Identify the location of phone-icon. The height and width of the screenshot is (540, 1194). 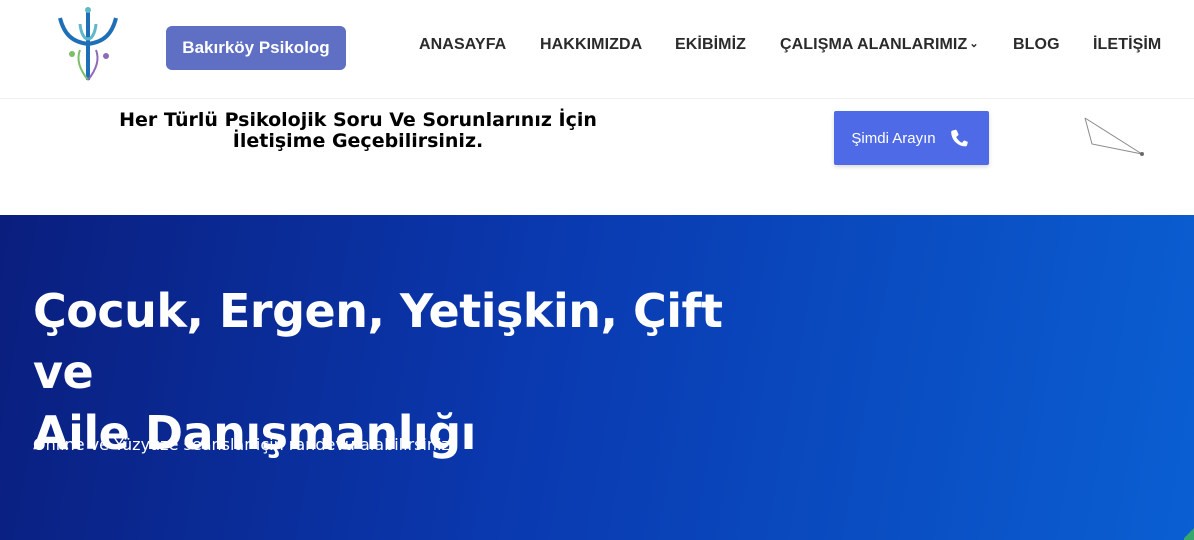
(959, 138).